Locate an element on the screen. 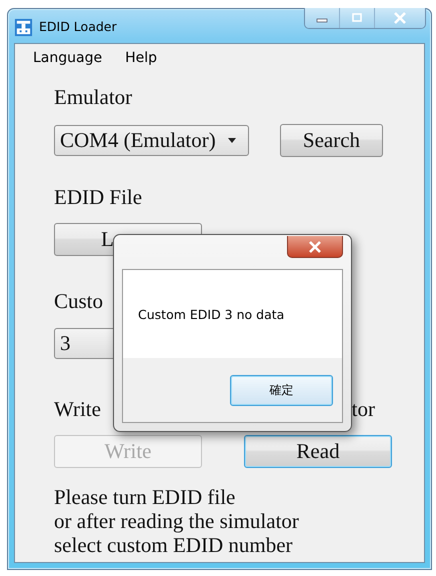  ok-button: 確定 is located at coordinates (281, 390).